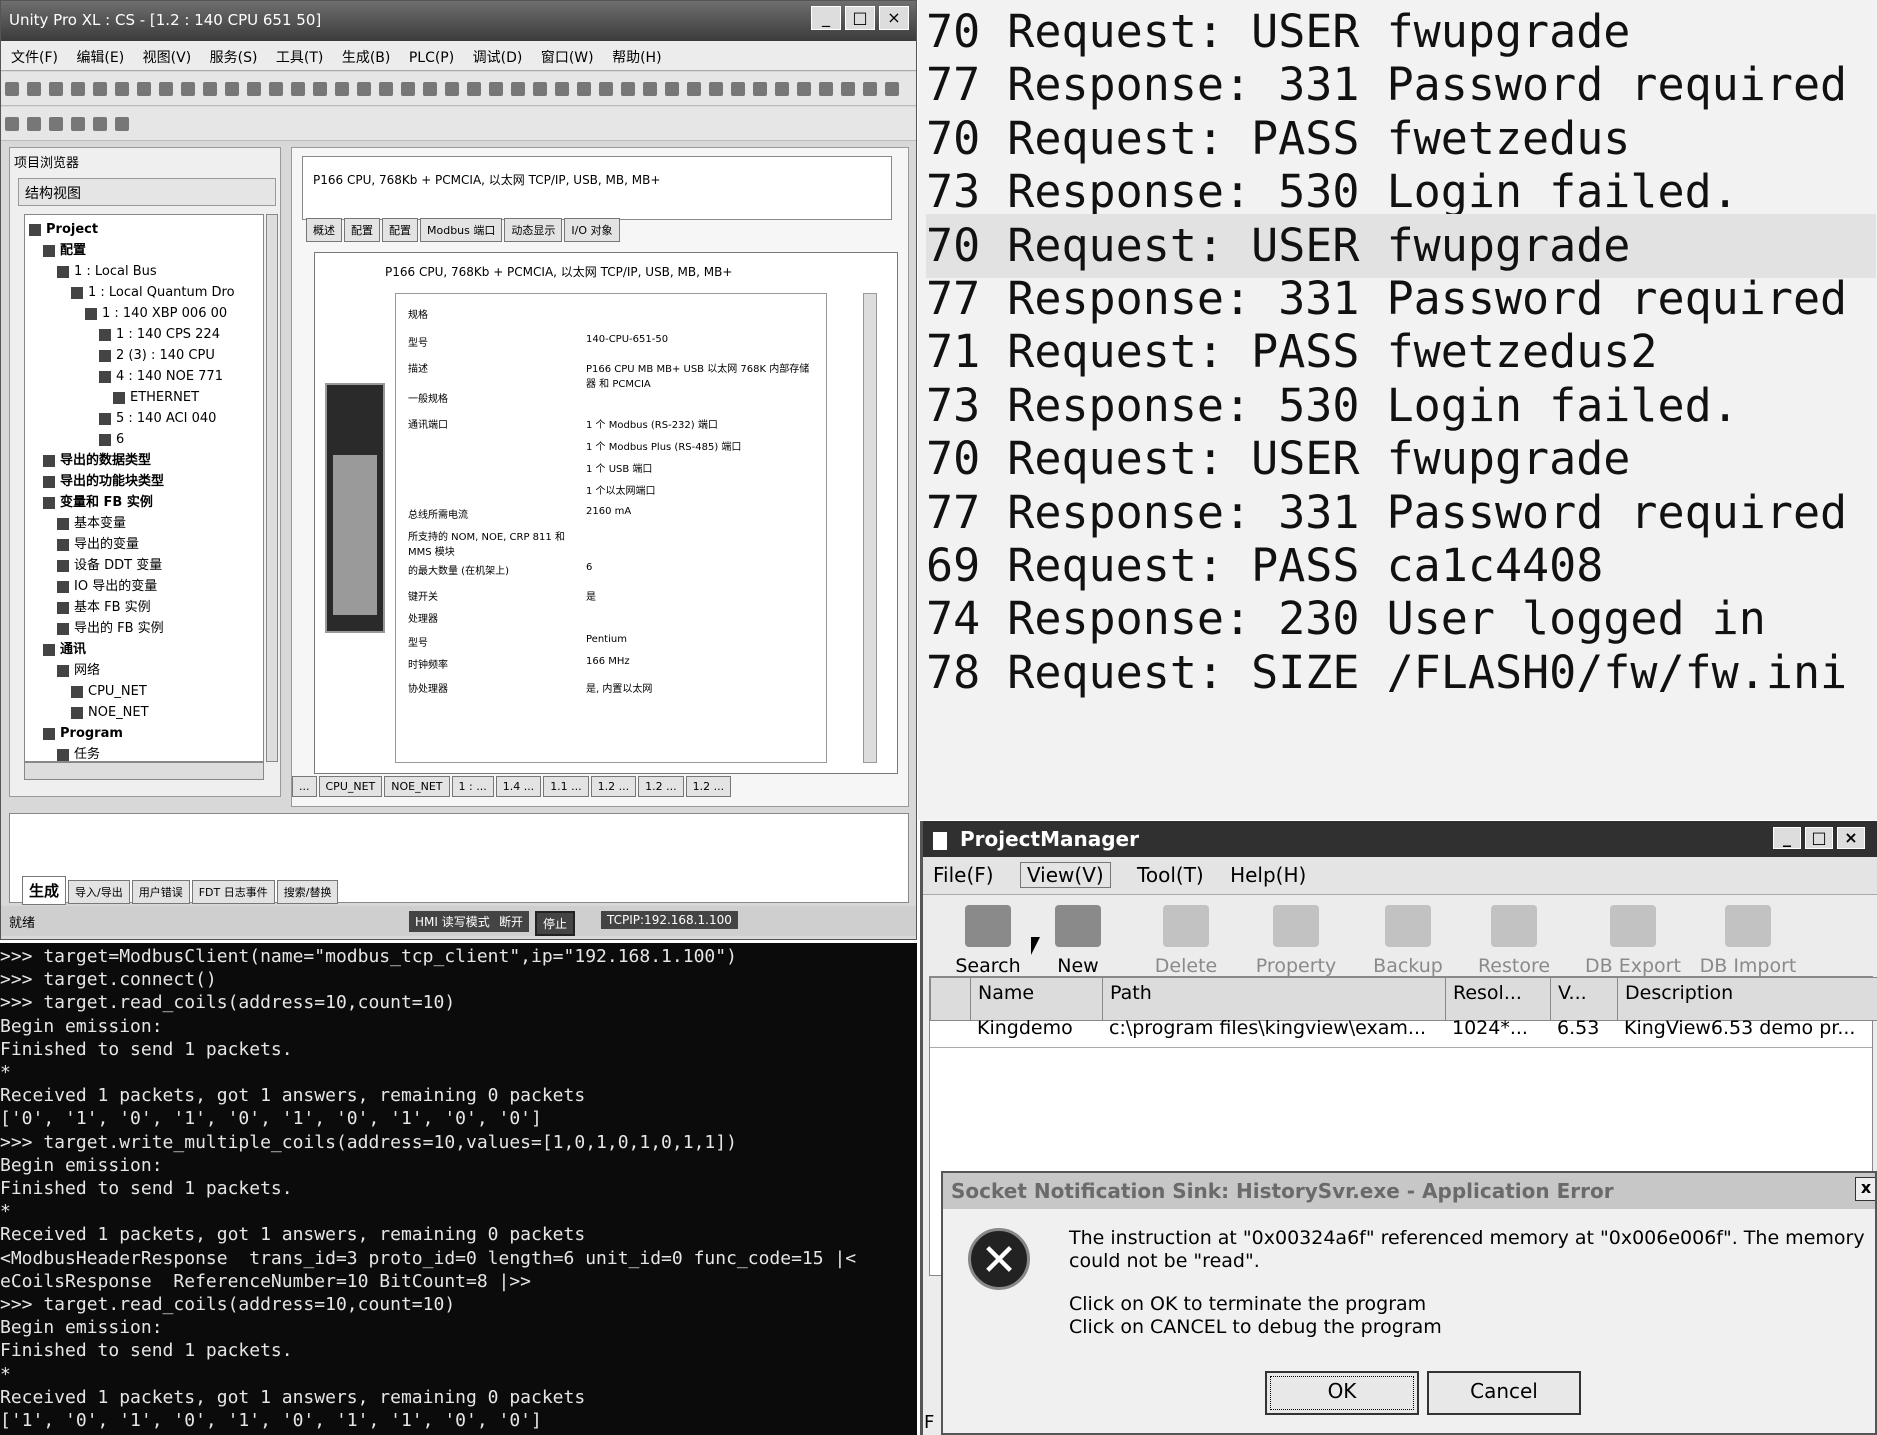  I want to click on tree-item: 导出的数据类型, so click(144, 460).